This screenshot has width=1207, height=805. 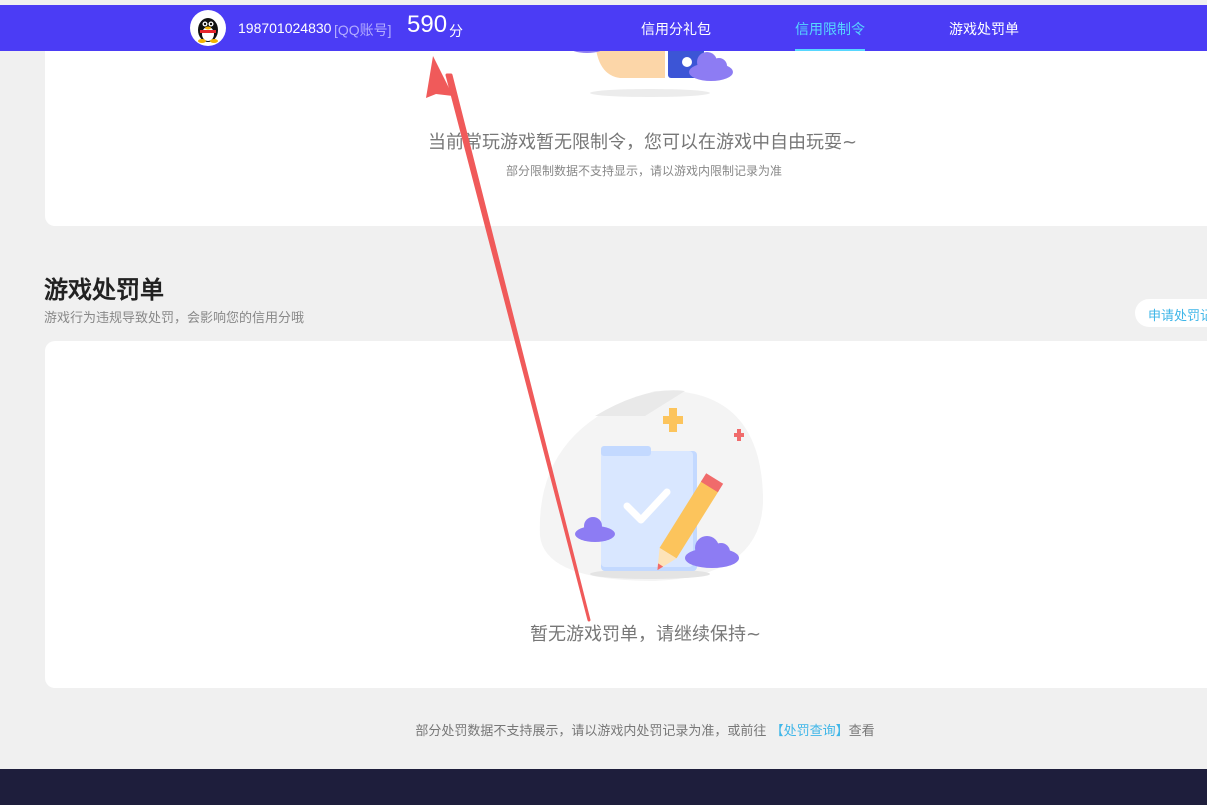 I want to click on footer-note: 部分处罚数据不支持展示，请以游戏内处罚记录为准，或前往 【处罚查询】查看, so click(x=603, y=729).